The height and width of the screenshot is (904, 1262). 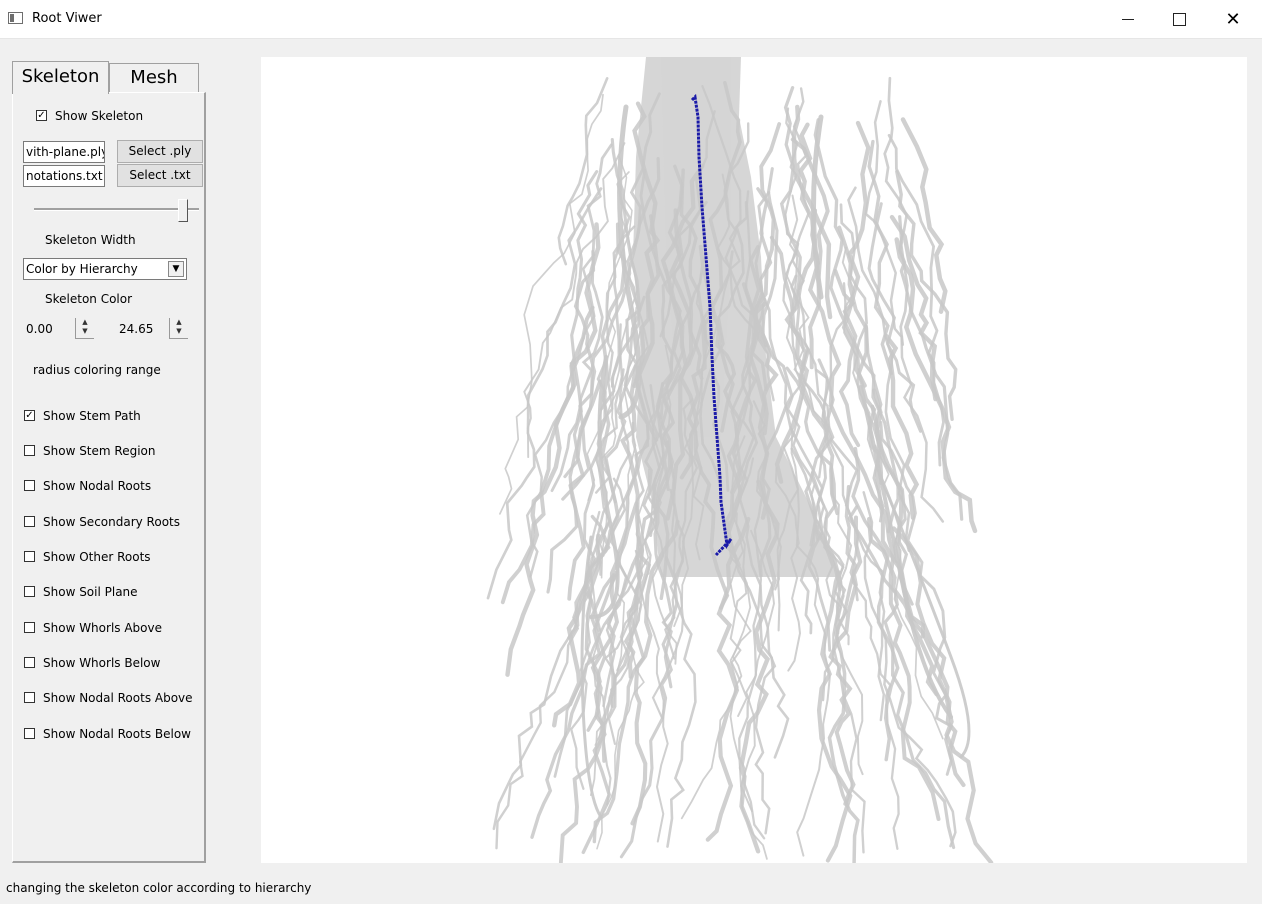 I want to click on show-nodal-roots-checkbox, so click(x=29, y=485).